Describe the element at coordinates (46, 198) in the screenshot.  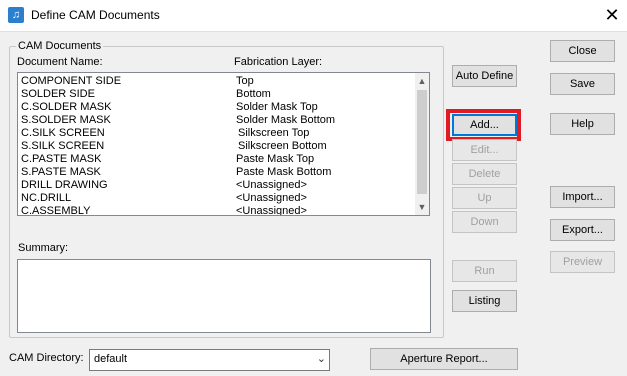
I see `document-name: NC.DRILL` at that location.